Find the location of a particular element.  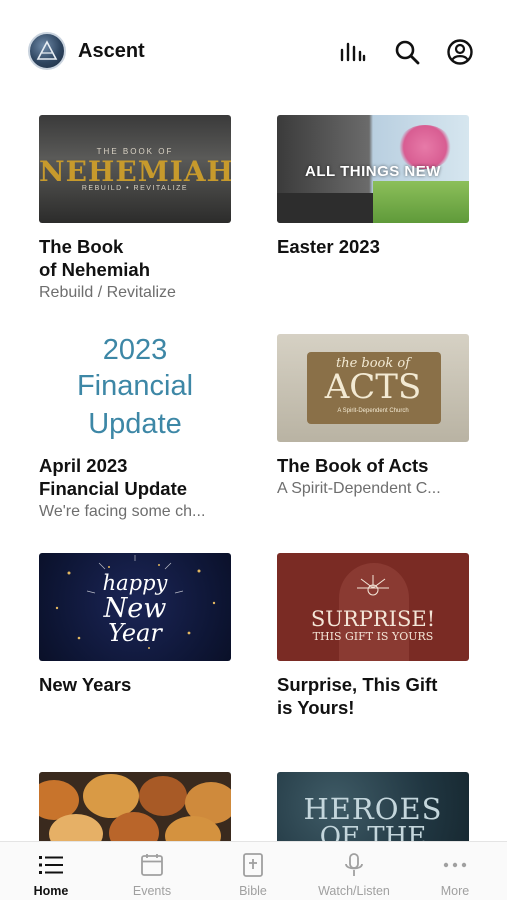

series-card-easter: ALL THINGS NEW Easter 2023 is located at coordinates (374, 186).